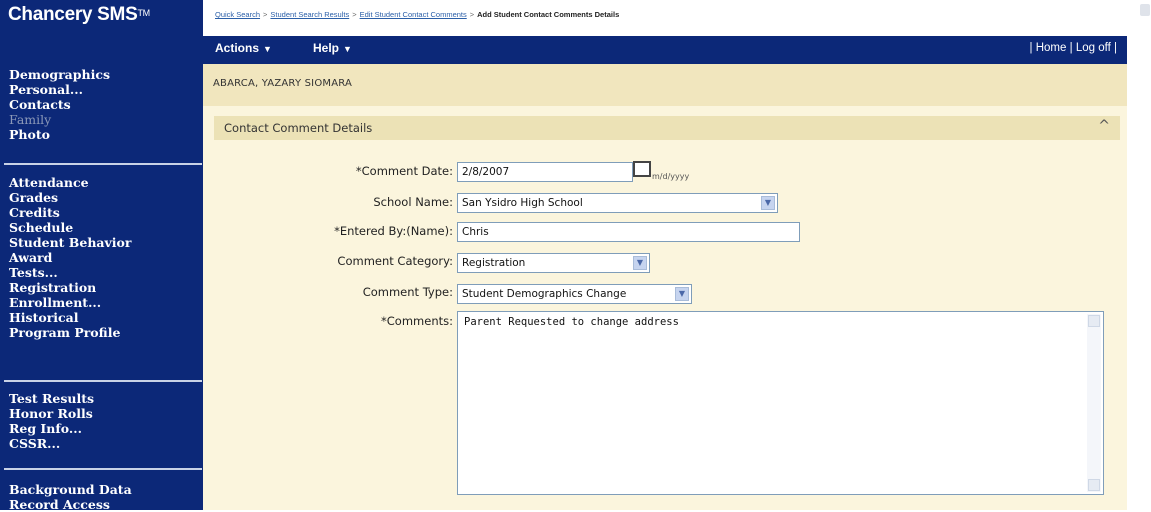 Image resolution: width=1151 pixels, height=512 pixels. I want to click on comment-category-value: Registration, so click(494, 263).